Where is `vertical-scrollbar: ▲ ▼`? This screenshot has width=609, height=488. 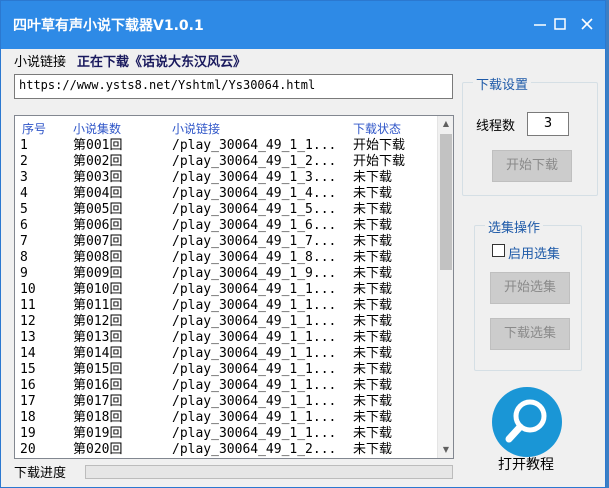 vertical-scrollbar: ▲ ▼ is located at coordinates (445, 287).